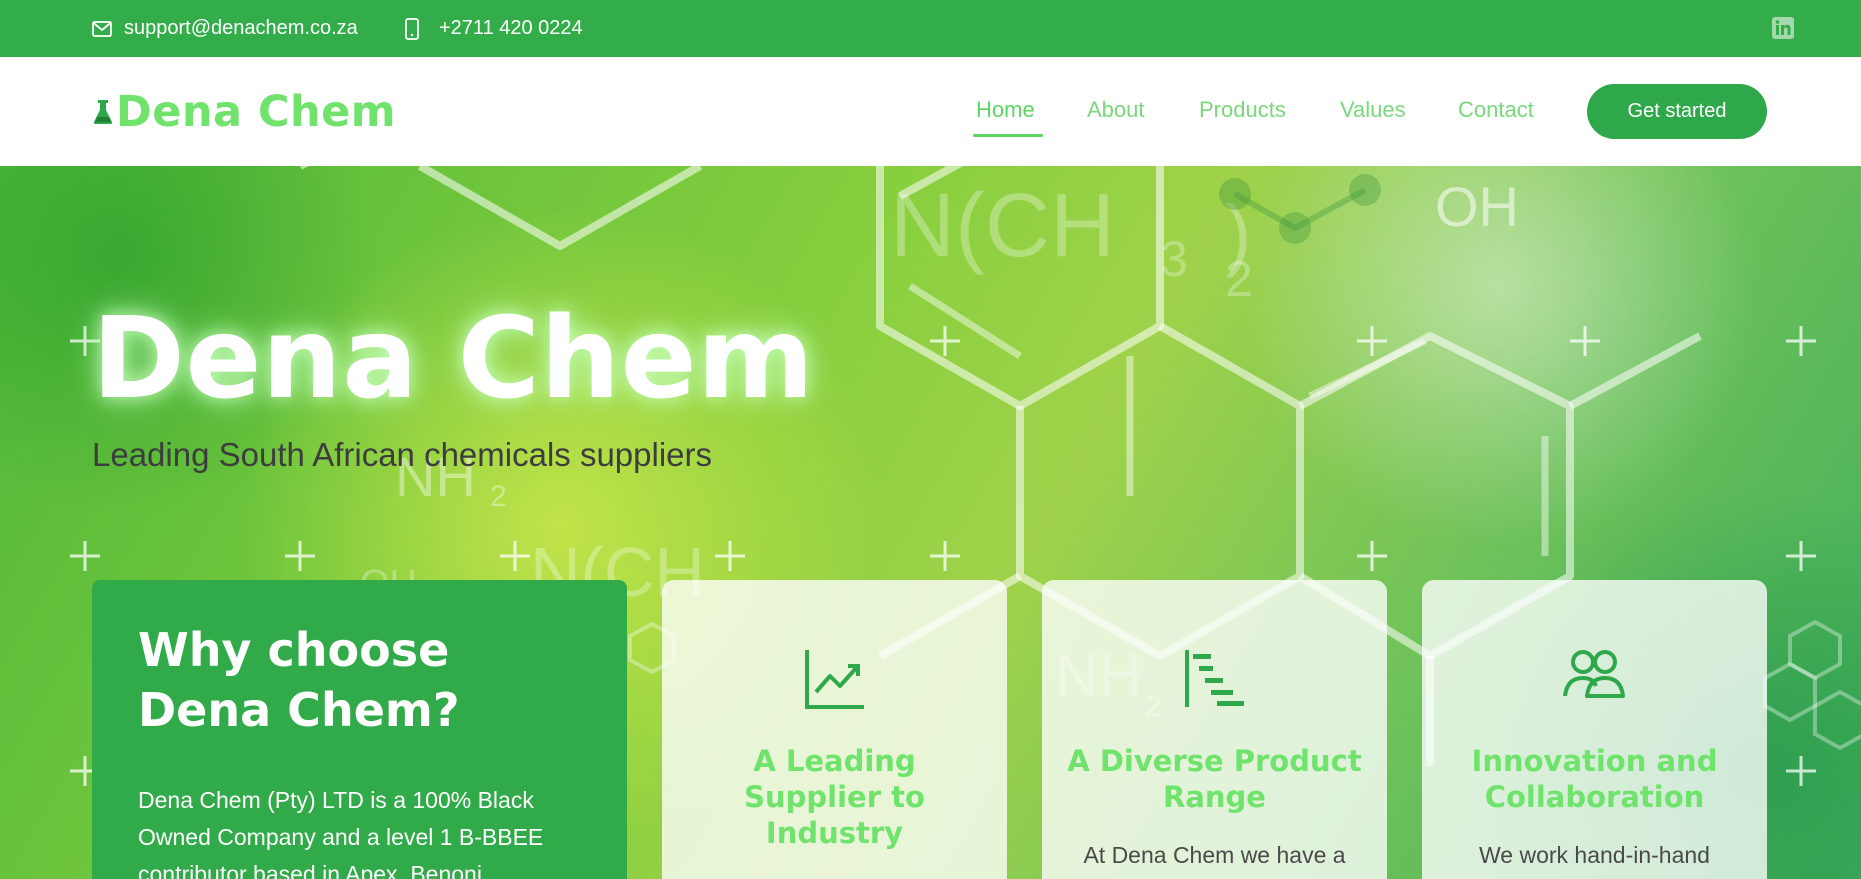  Describe the element at coordinates (102, 28) in the screenshot. I see `envelope-icon` at that location.